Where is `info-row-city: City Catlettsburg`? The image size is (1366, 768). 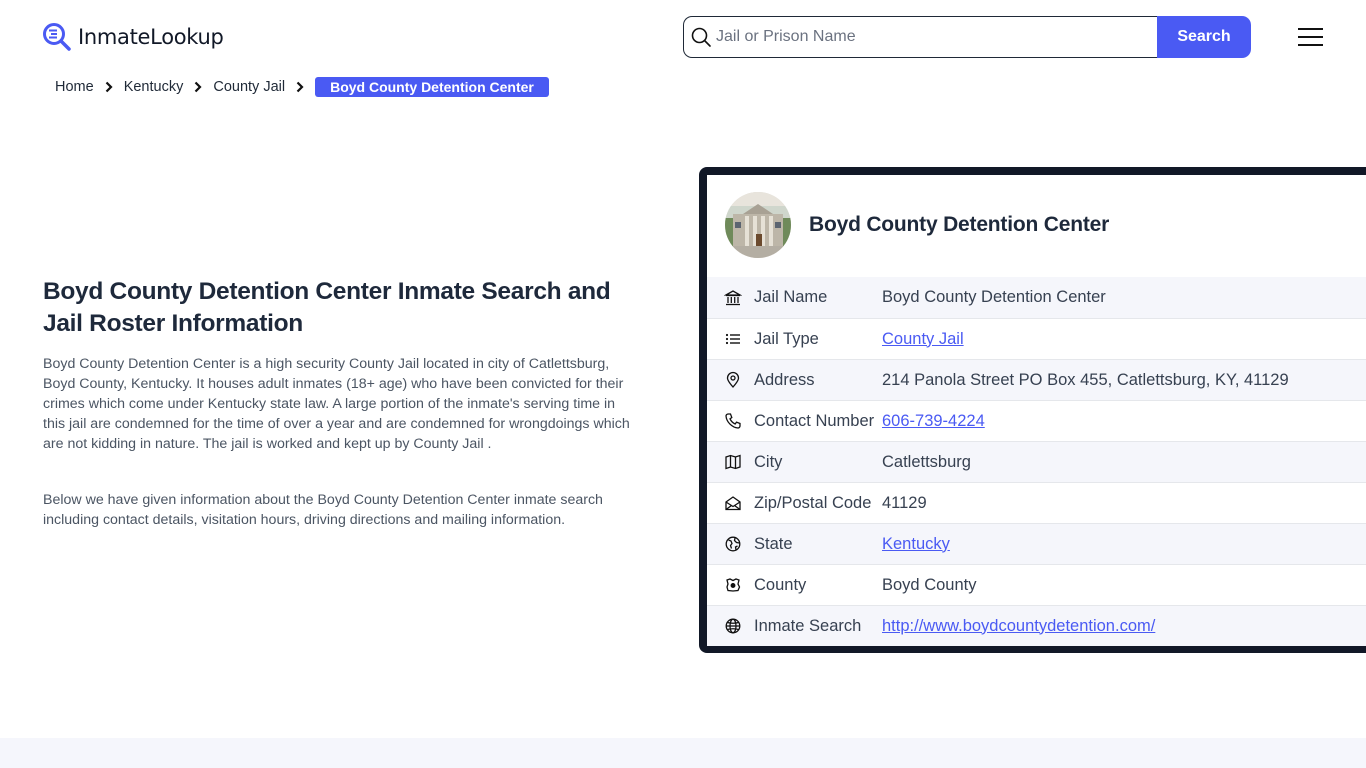
info-row-city: City Catlettsburg is located at coordinates (1036, 461).